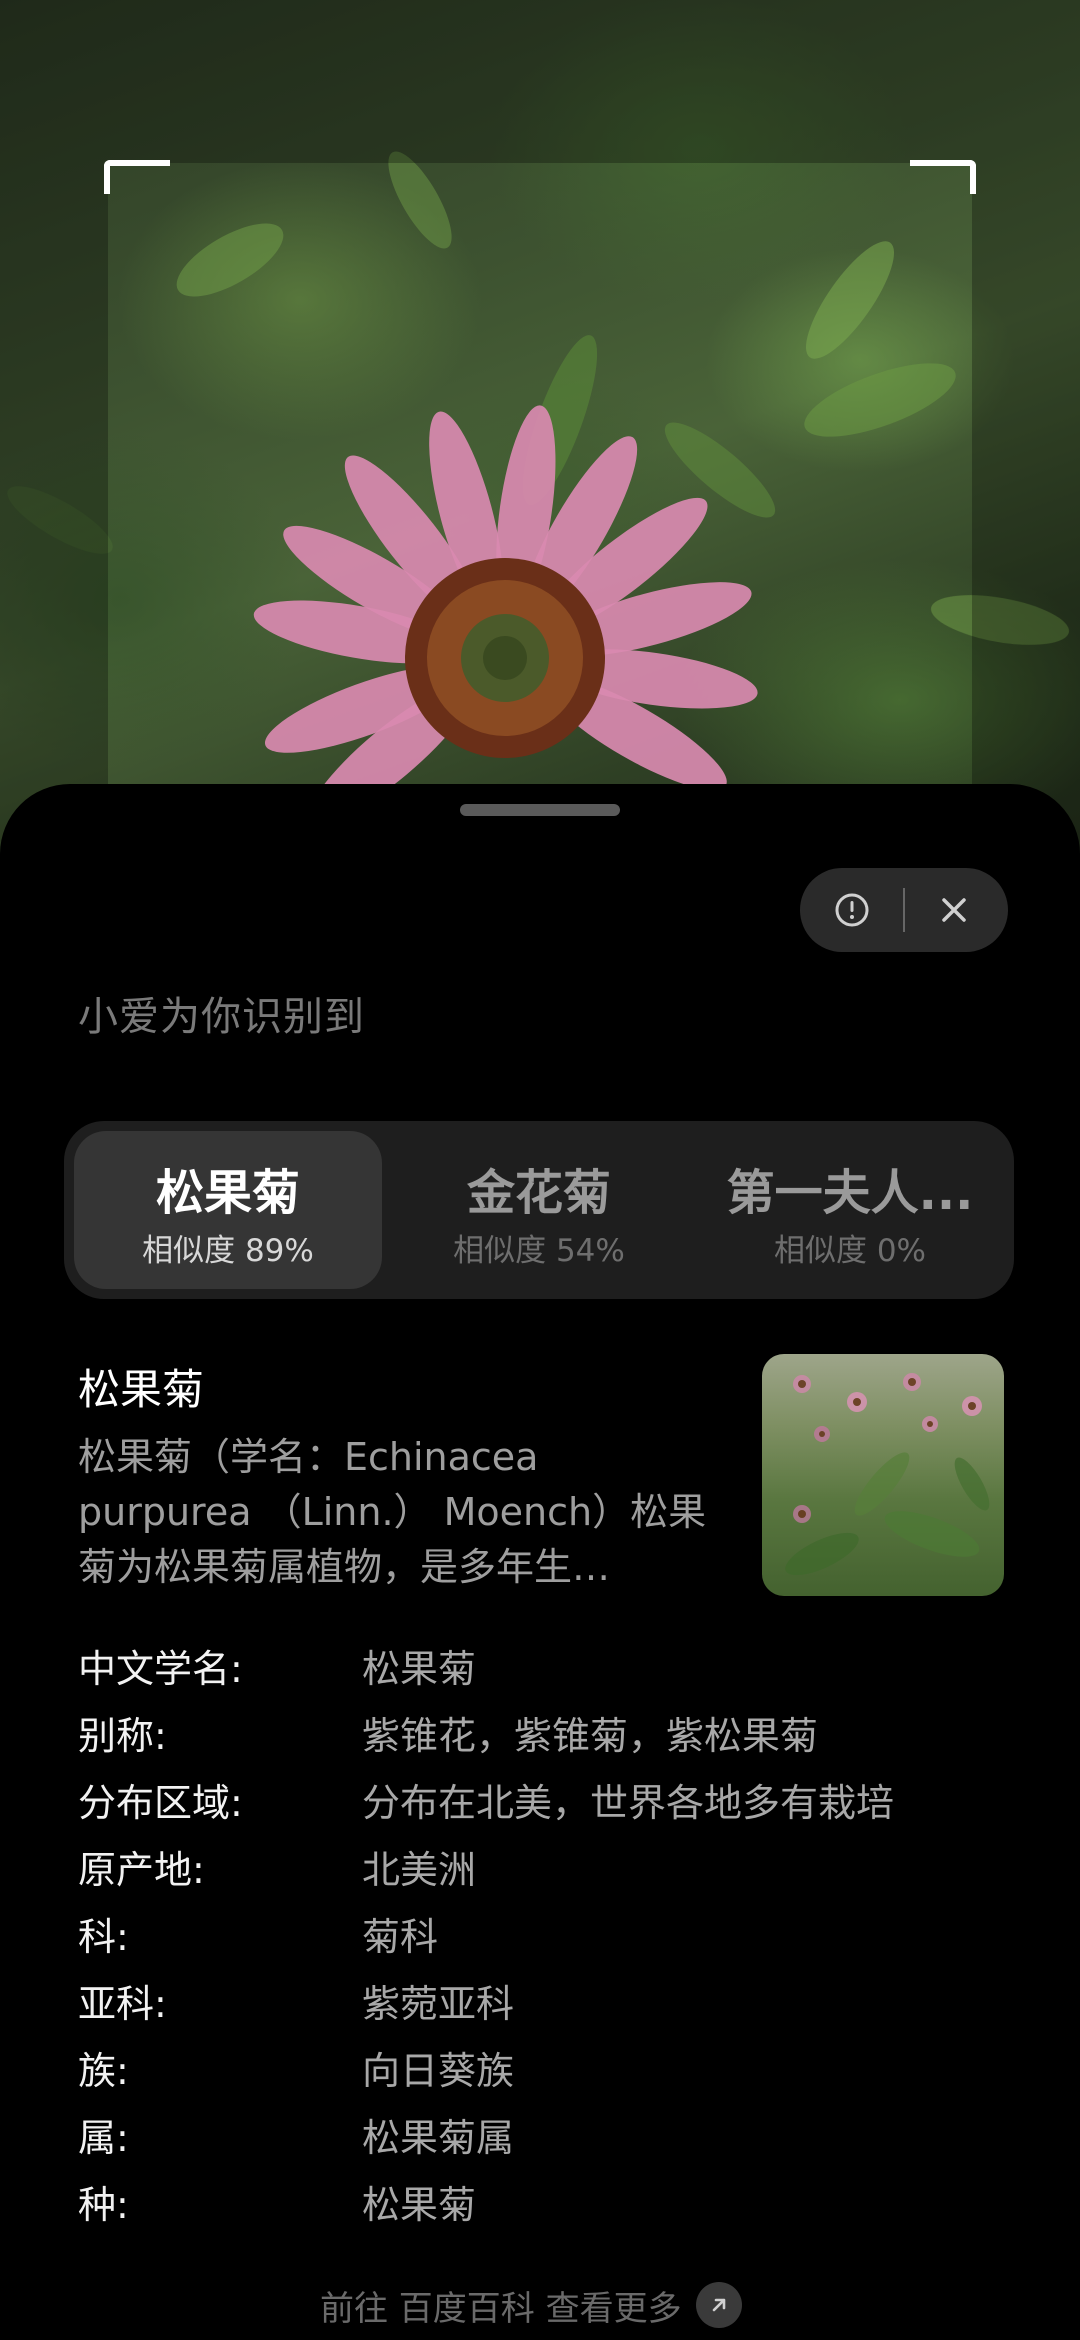  I want to click on sheet-actions, so click(904, 910).